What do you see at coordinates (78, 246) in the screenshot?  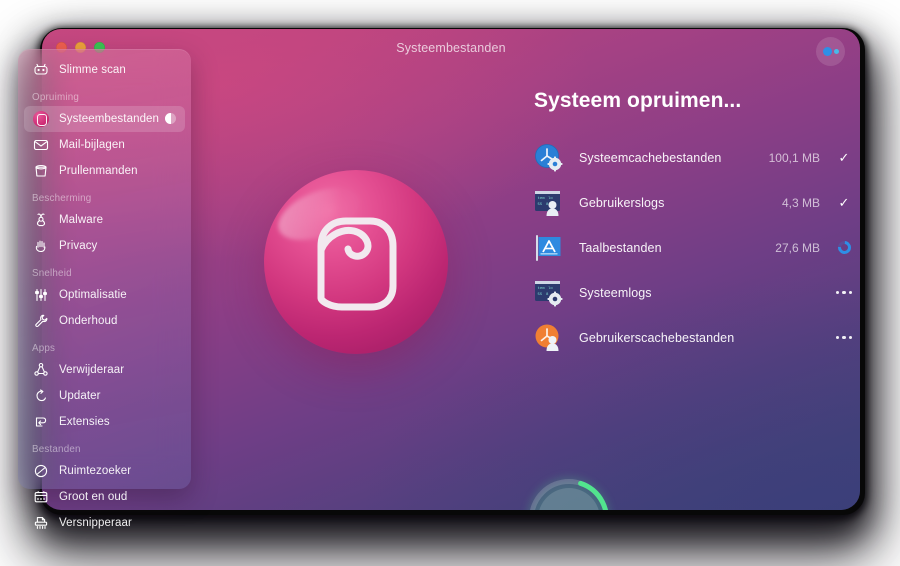 I see `sidebar-item-label: Privacy` at bounding box center [78, 246].